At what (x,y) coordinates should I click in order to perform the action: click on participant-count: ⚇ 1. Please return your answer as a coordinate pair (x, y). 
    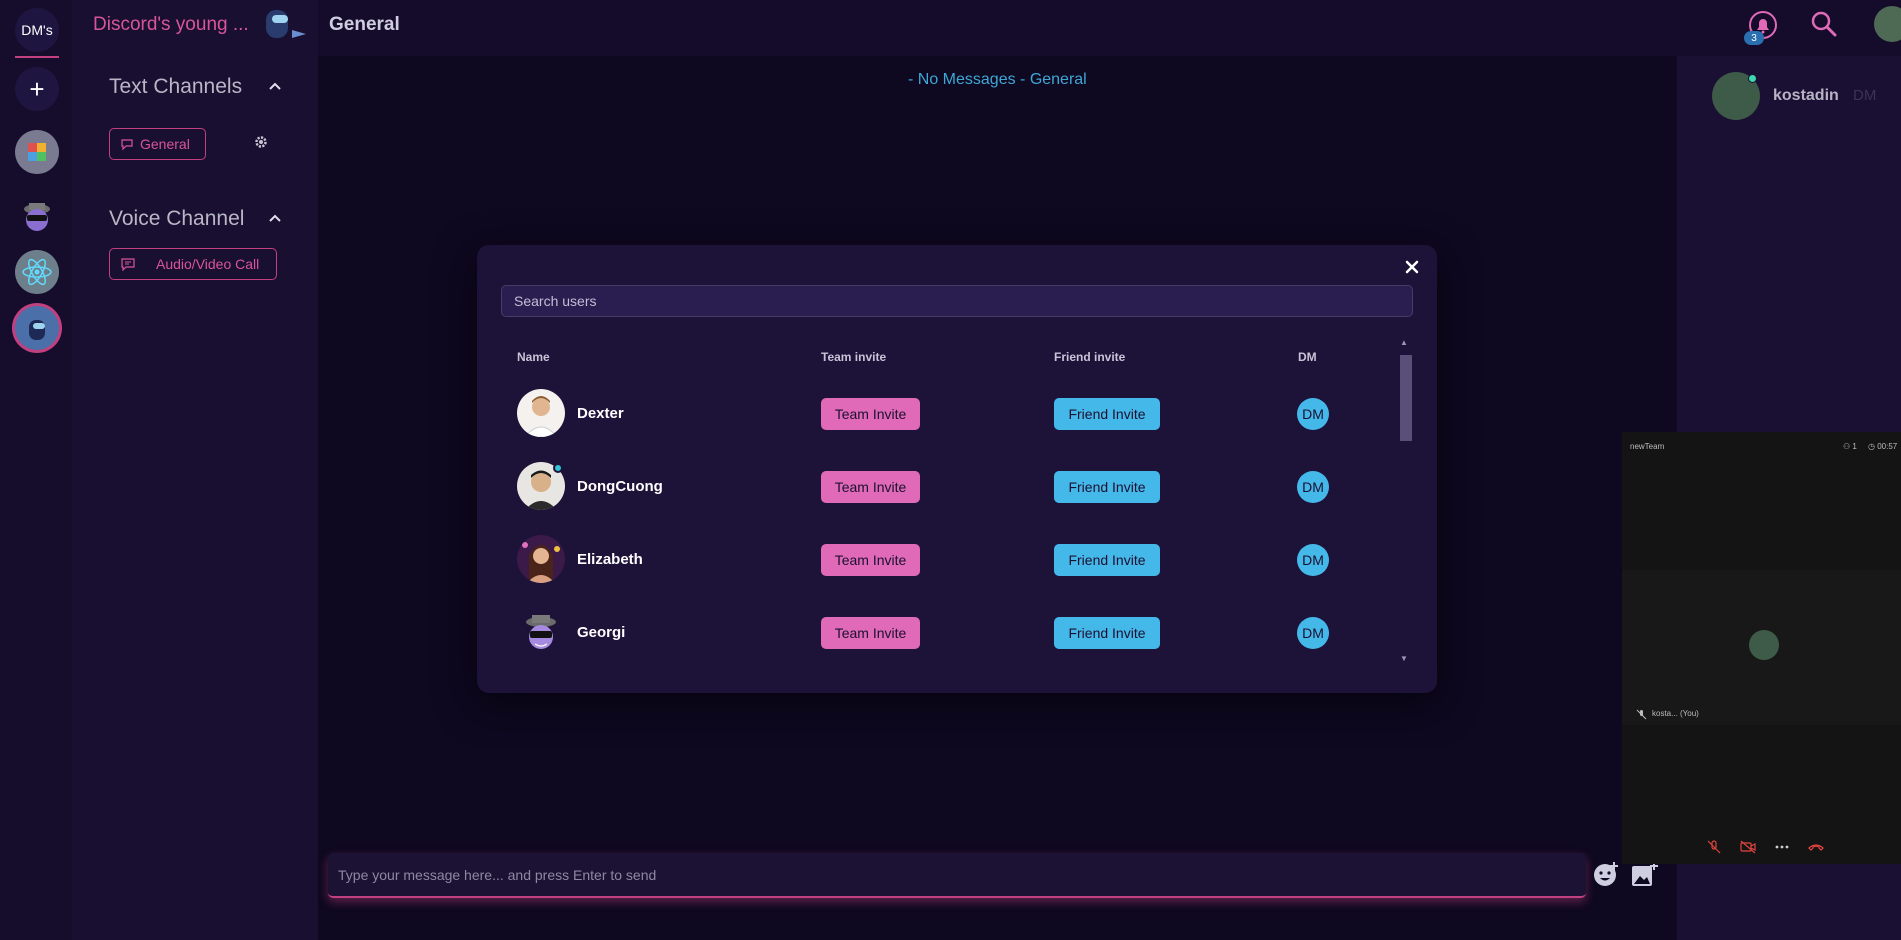
    Looking at the image, I should click on (1850, 446).